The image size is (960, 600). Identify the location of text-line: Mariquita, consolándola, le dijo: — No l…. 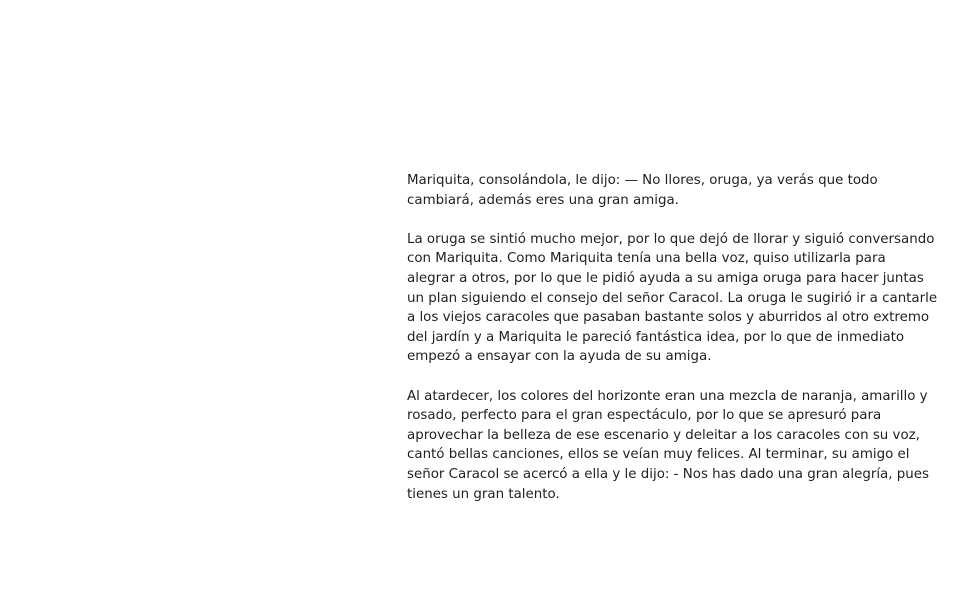
(642, 180).